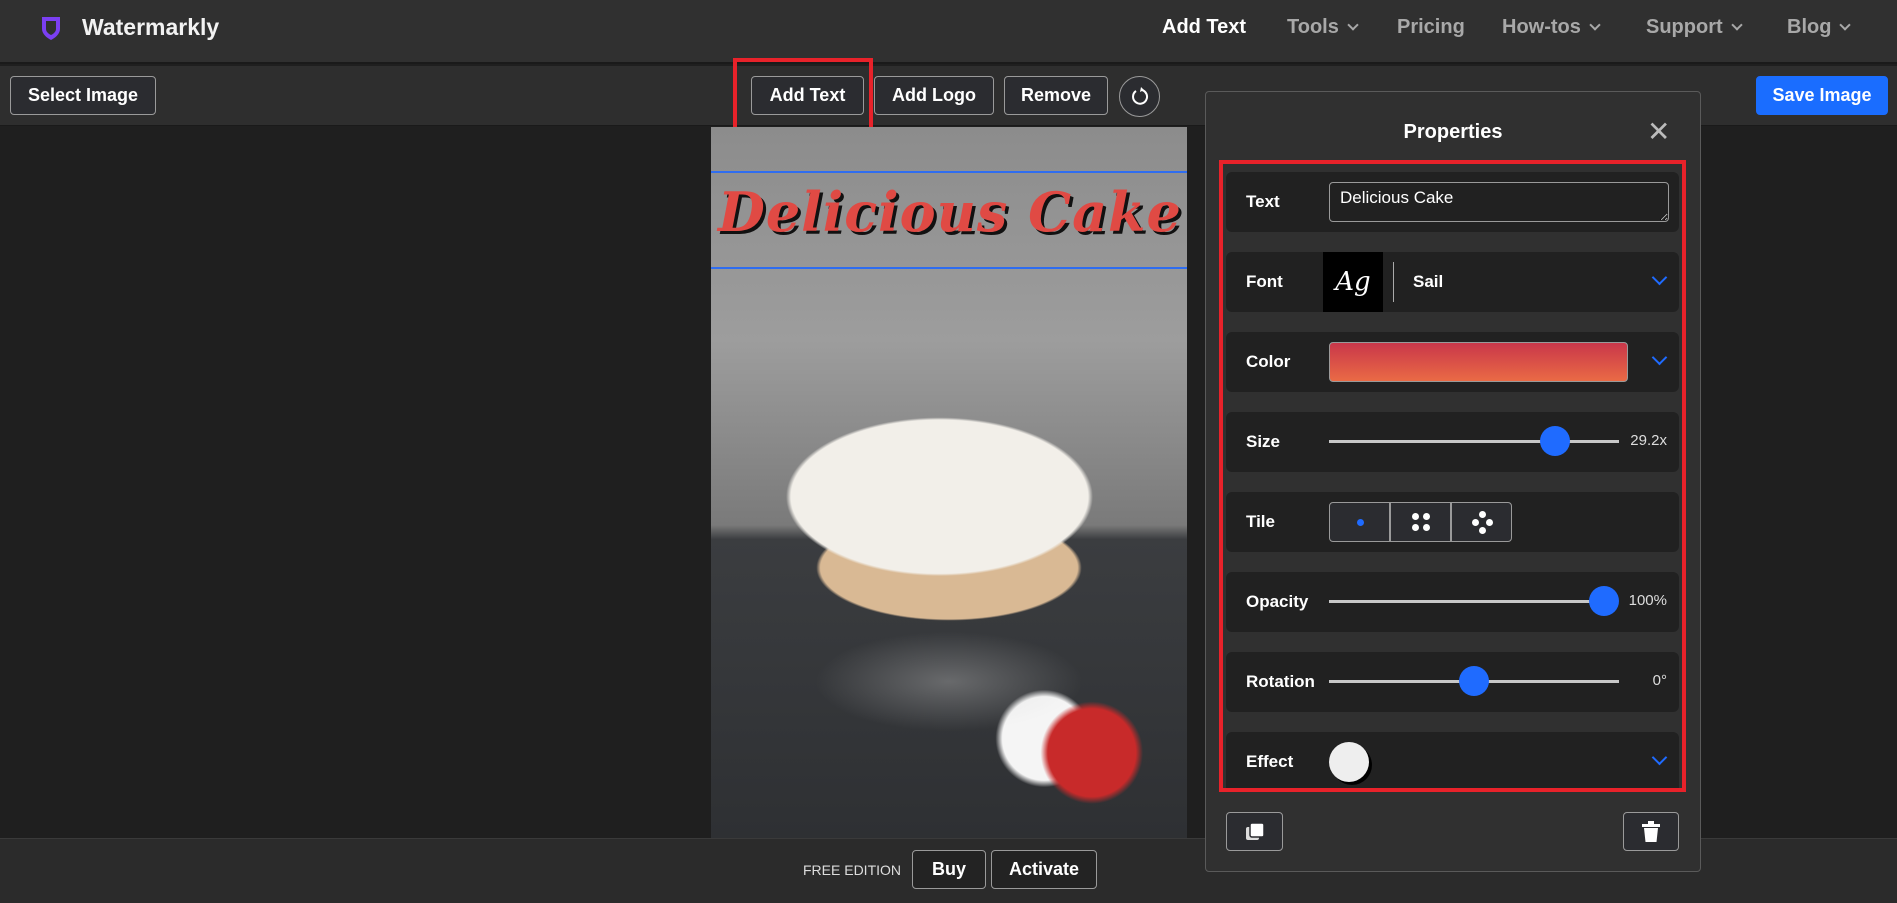 Image resolution: width=1897 pixels, height=903 pixels. Describe the element at coordinates (949, 172) in the screenshot. I see `selection-top-line` at that location.